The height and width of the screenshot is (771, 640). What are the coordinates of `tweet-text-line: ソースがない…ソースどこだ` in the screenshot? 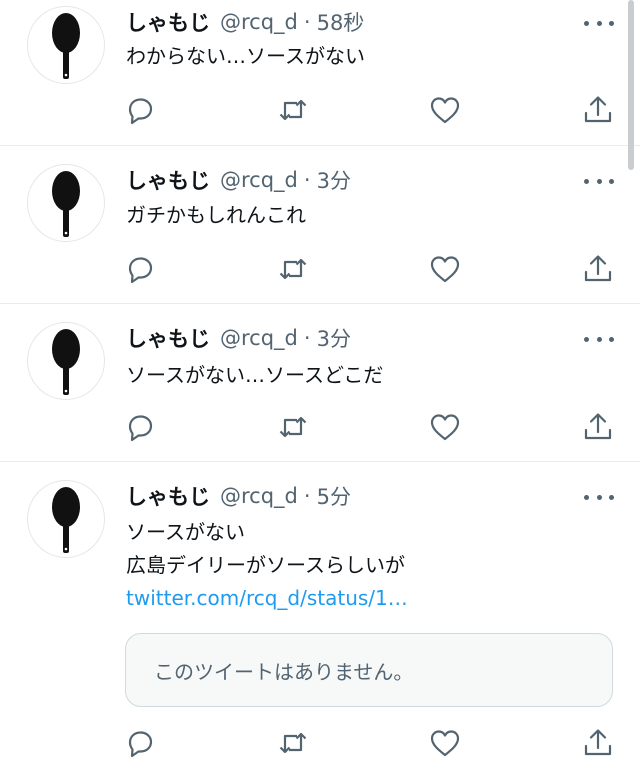 It's located at (255, 375).